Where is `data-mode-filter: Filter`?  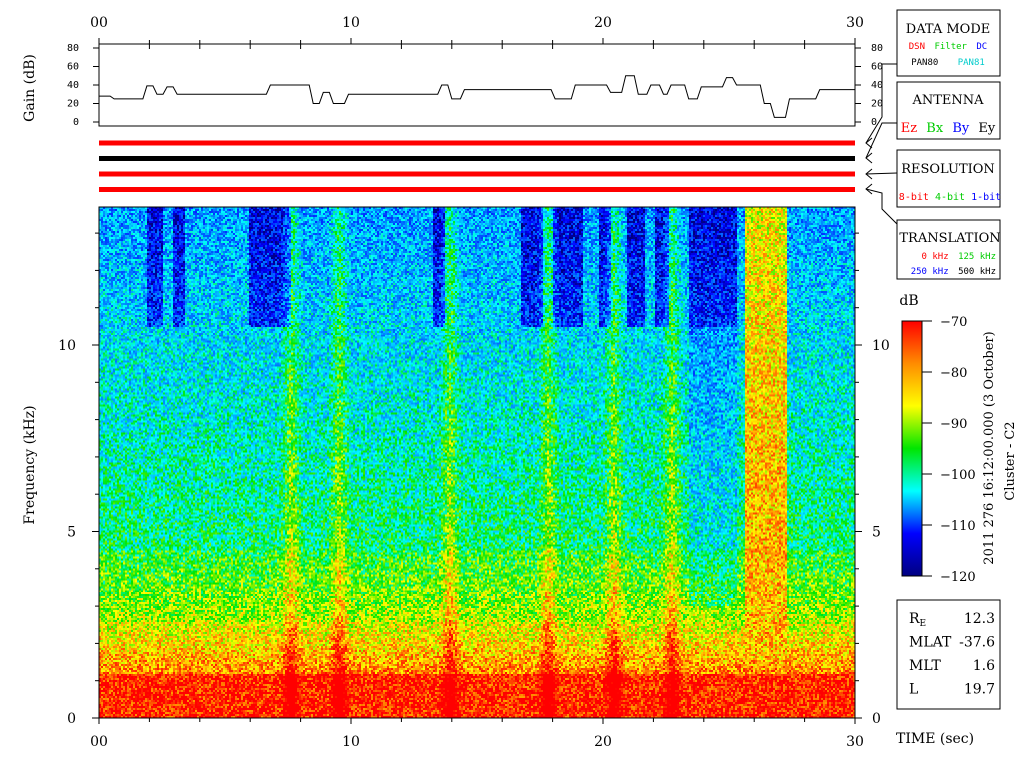
data-mode-filter: Filter is located at coordinates (950, 47).